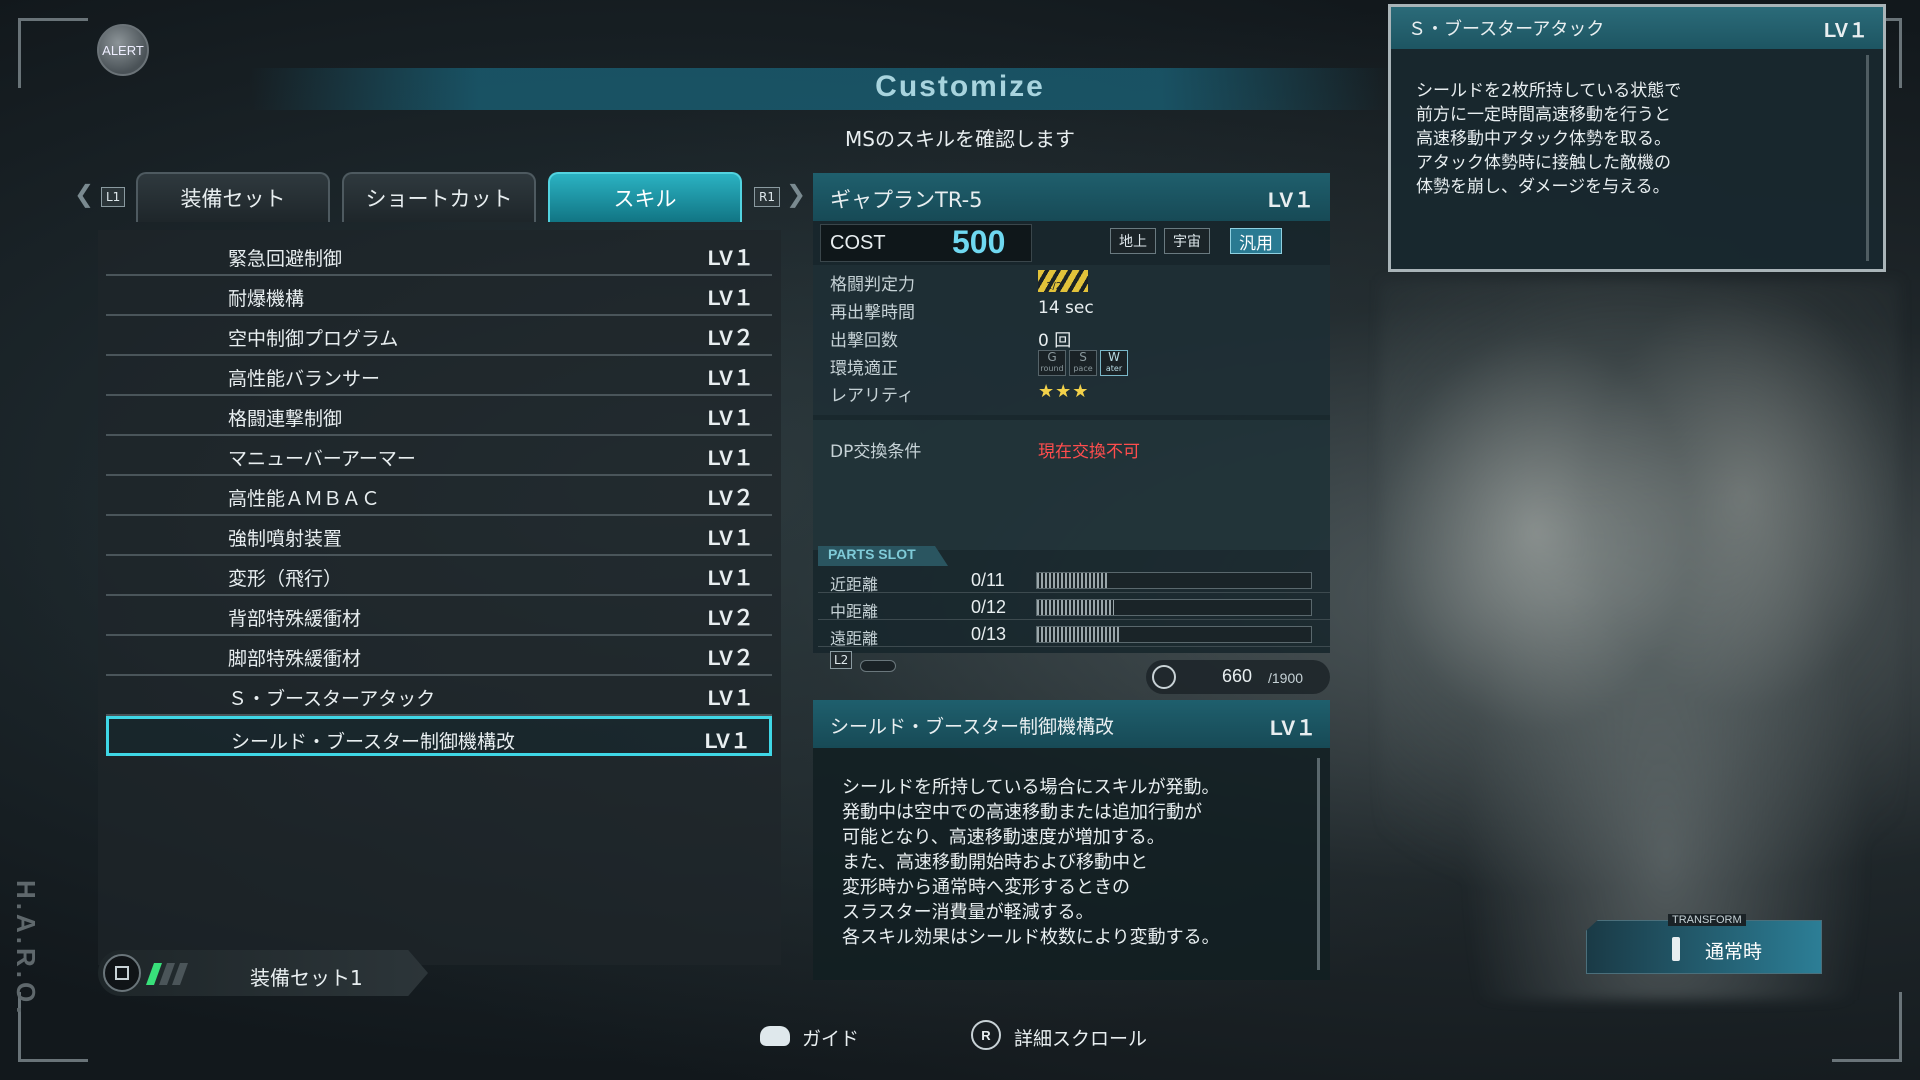  Describe the element at coordinates (796, 194) in the screenshot. I see `chevron-right-icon: ❯` at that location.